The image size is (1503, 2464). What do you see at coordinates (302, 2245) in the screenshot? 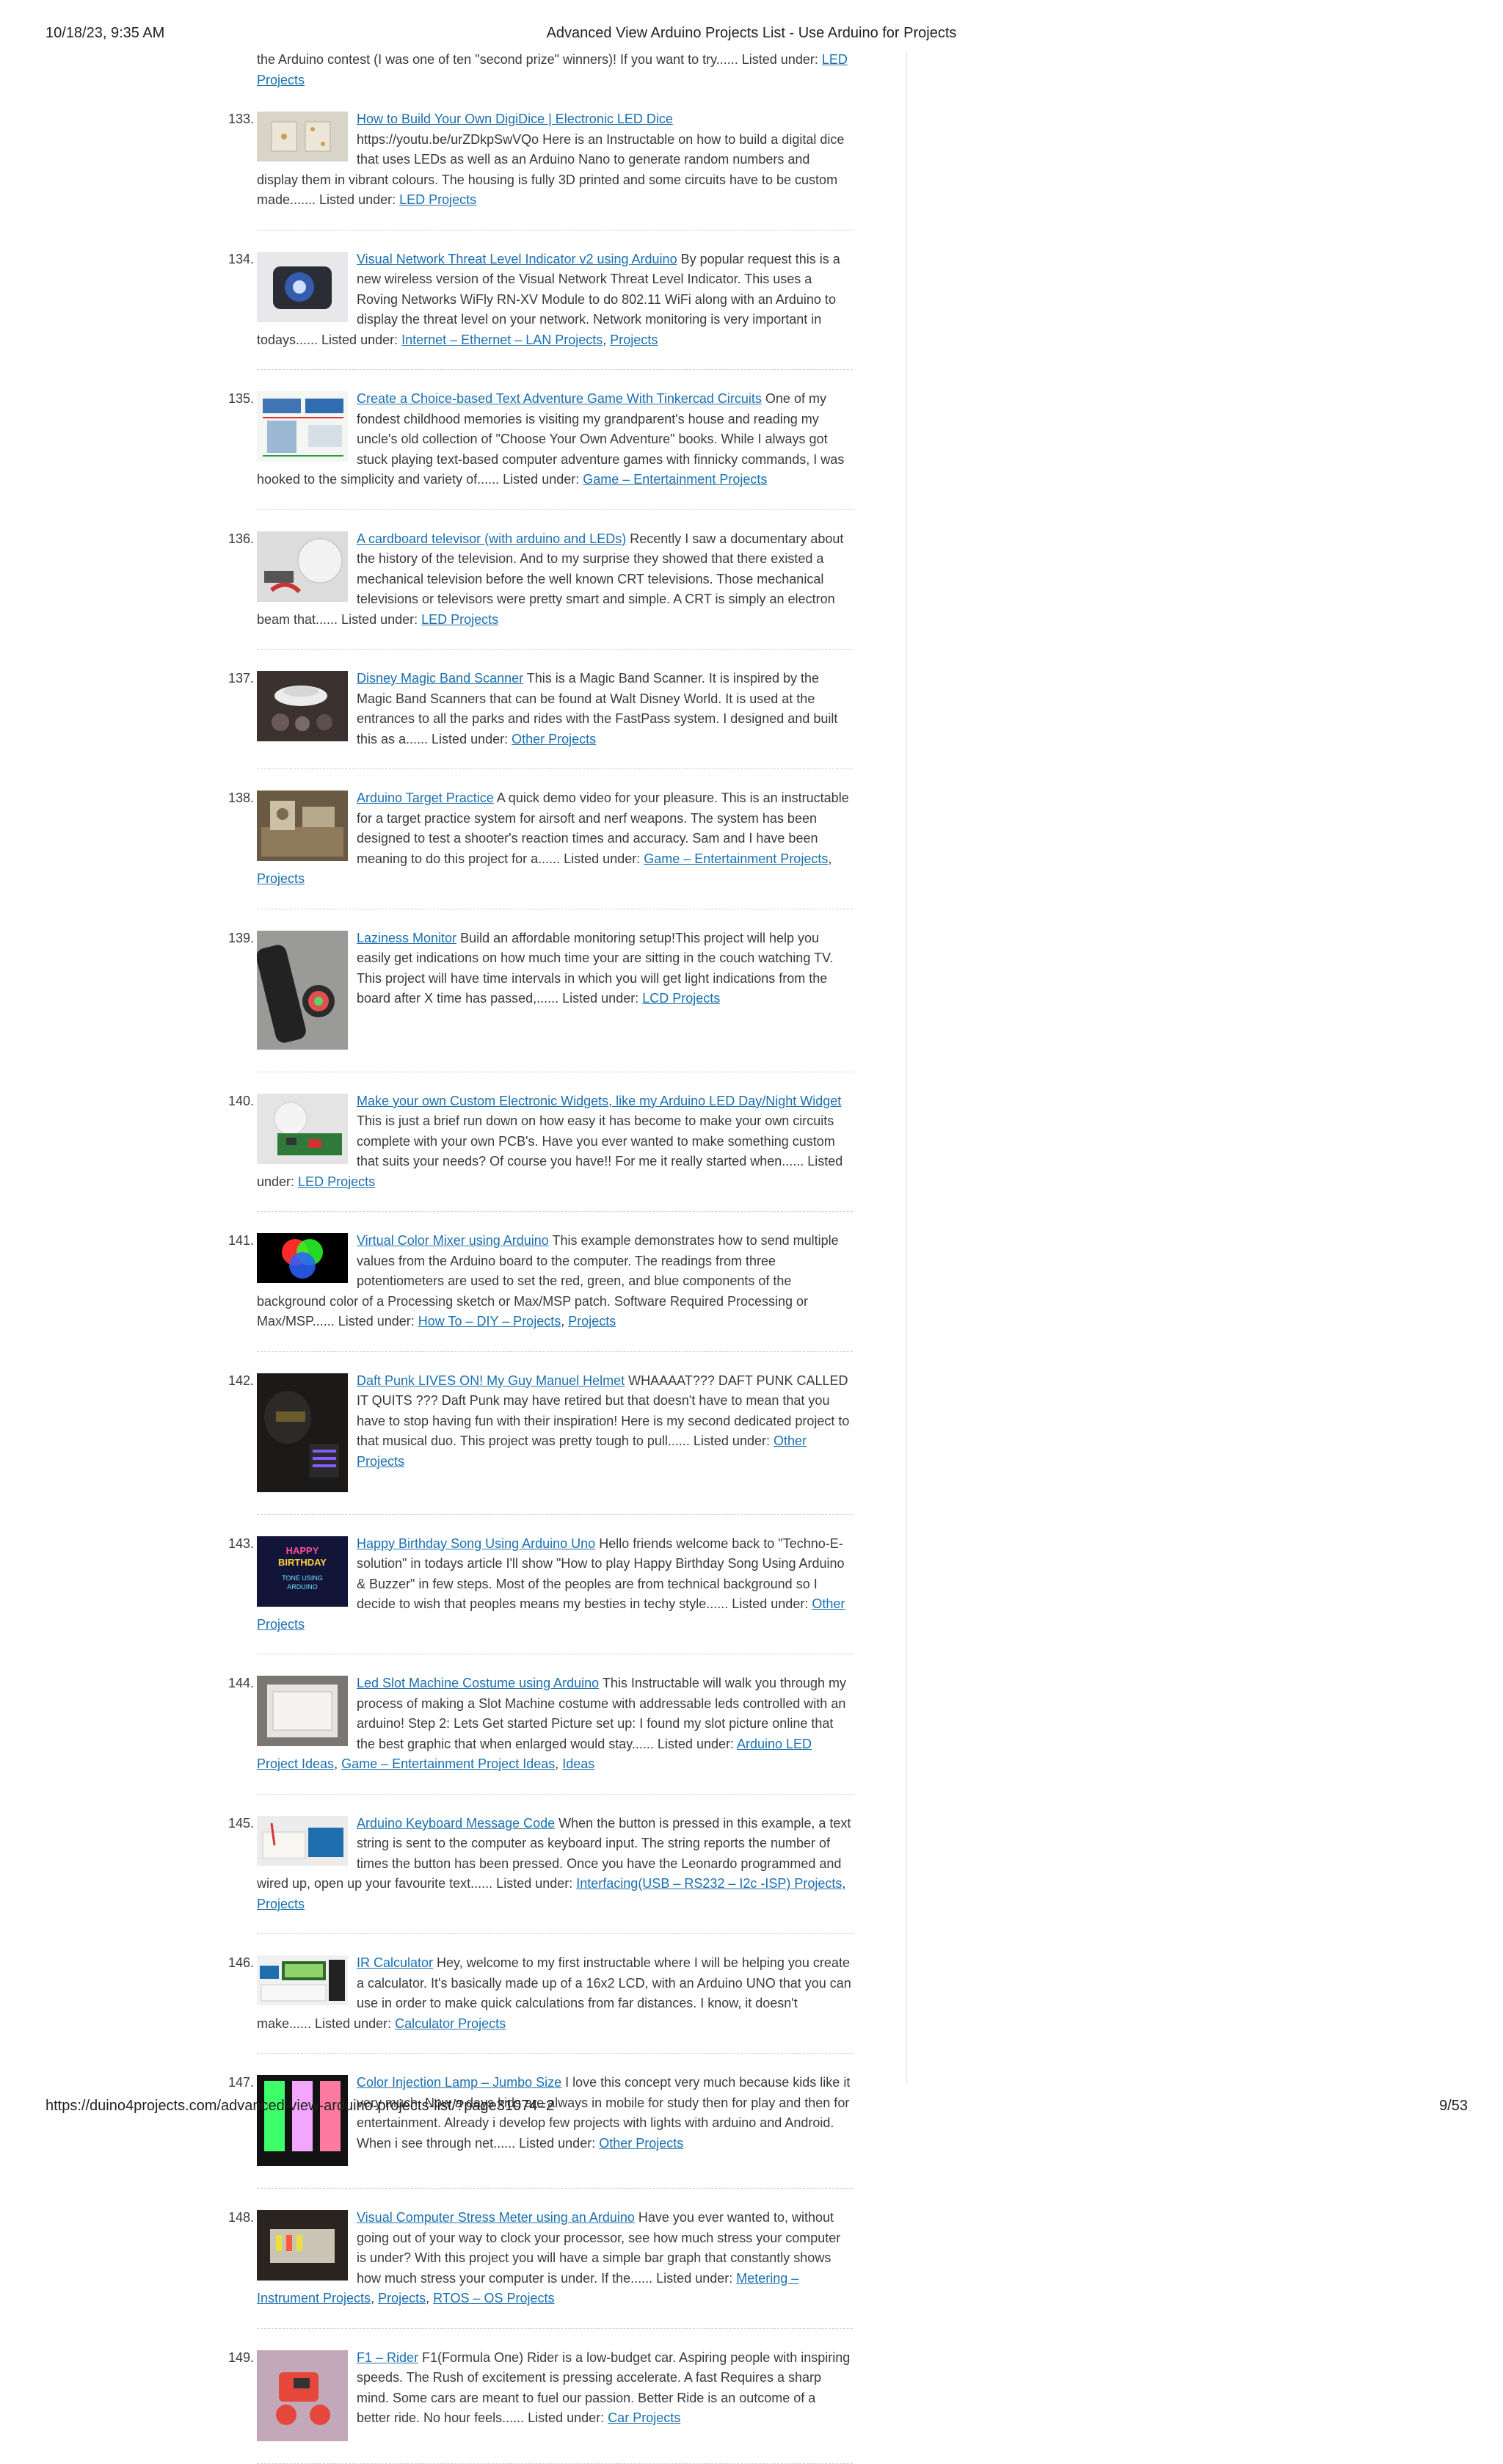
I see `stress-meter-thumbnail` at bounding box center [302, 2245].